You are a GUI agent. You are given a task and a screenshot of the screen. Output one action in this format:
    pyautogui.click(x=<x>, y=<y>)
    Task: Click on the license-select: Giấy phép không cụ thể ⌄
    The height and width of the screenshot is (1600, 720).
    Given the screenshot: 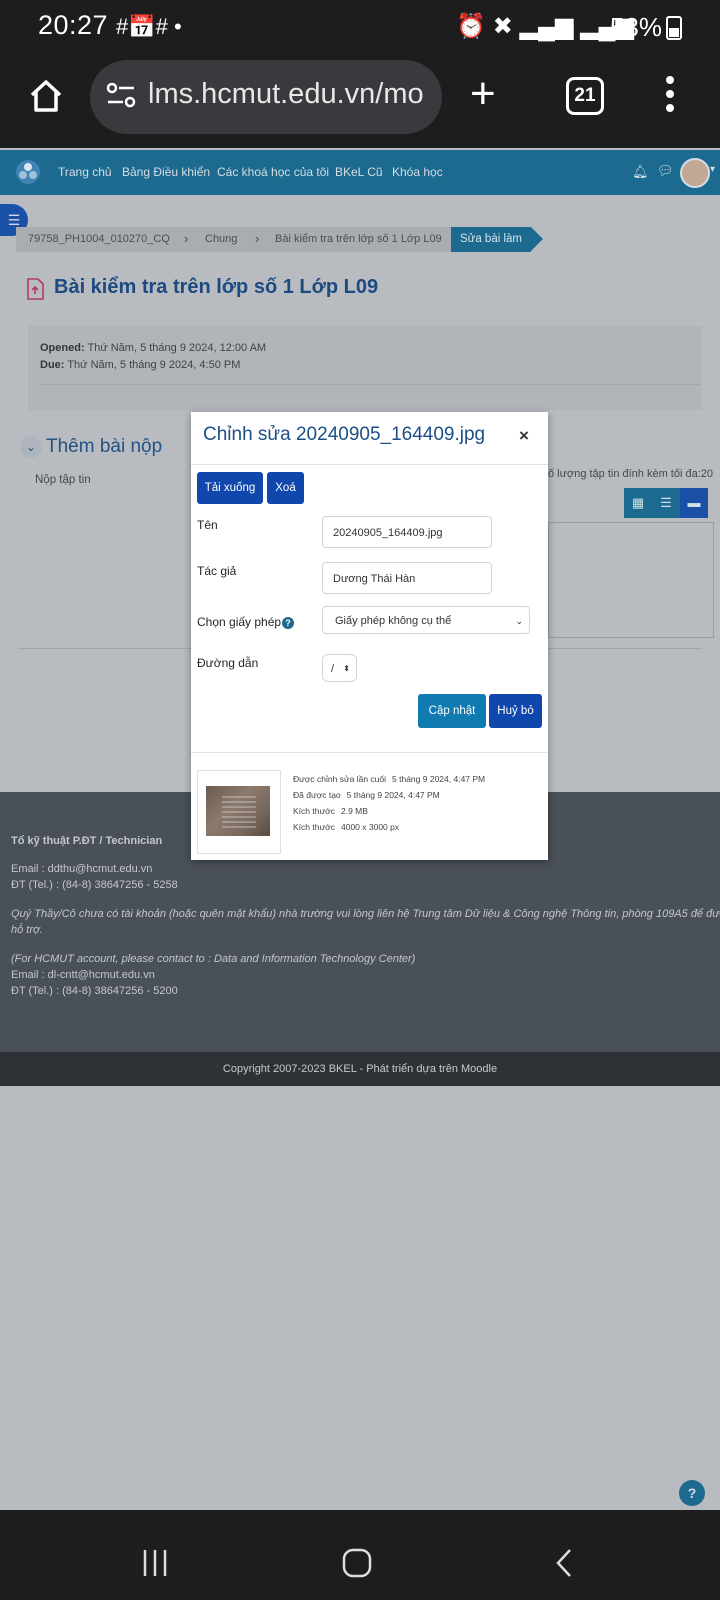 What is the action you would take?
    pyautogui.click(x=426, y=620)
    